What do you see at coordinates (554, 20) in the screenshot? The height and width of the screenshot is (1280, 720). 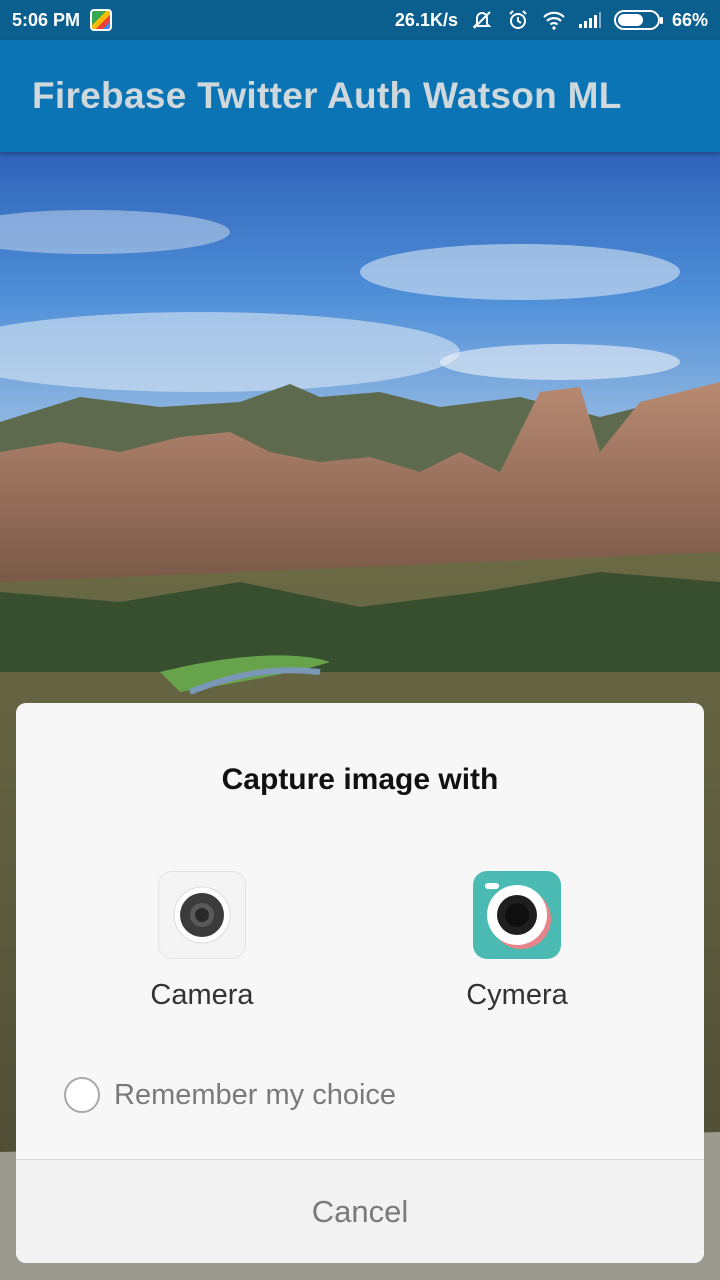 I see `wifi-icon` at bounding box center [554, 20].